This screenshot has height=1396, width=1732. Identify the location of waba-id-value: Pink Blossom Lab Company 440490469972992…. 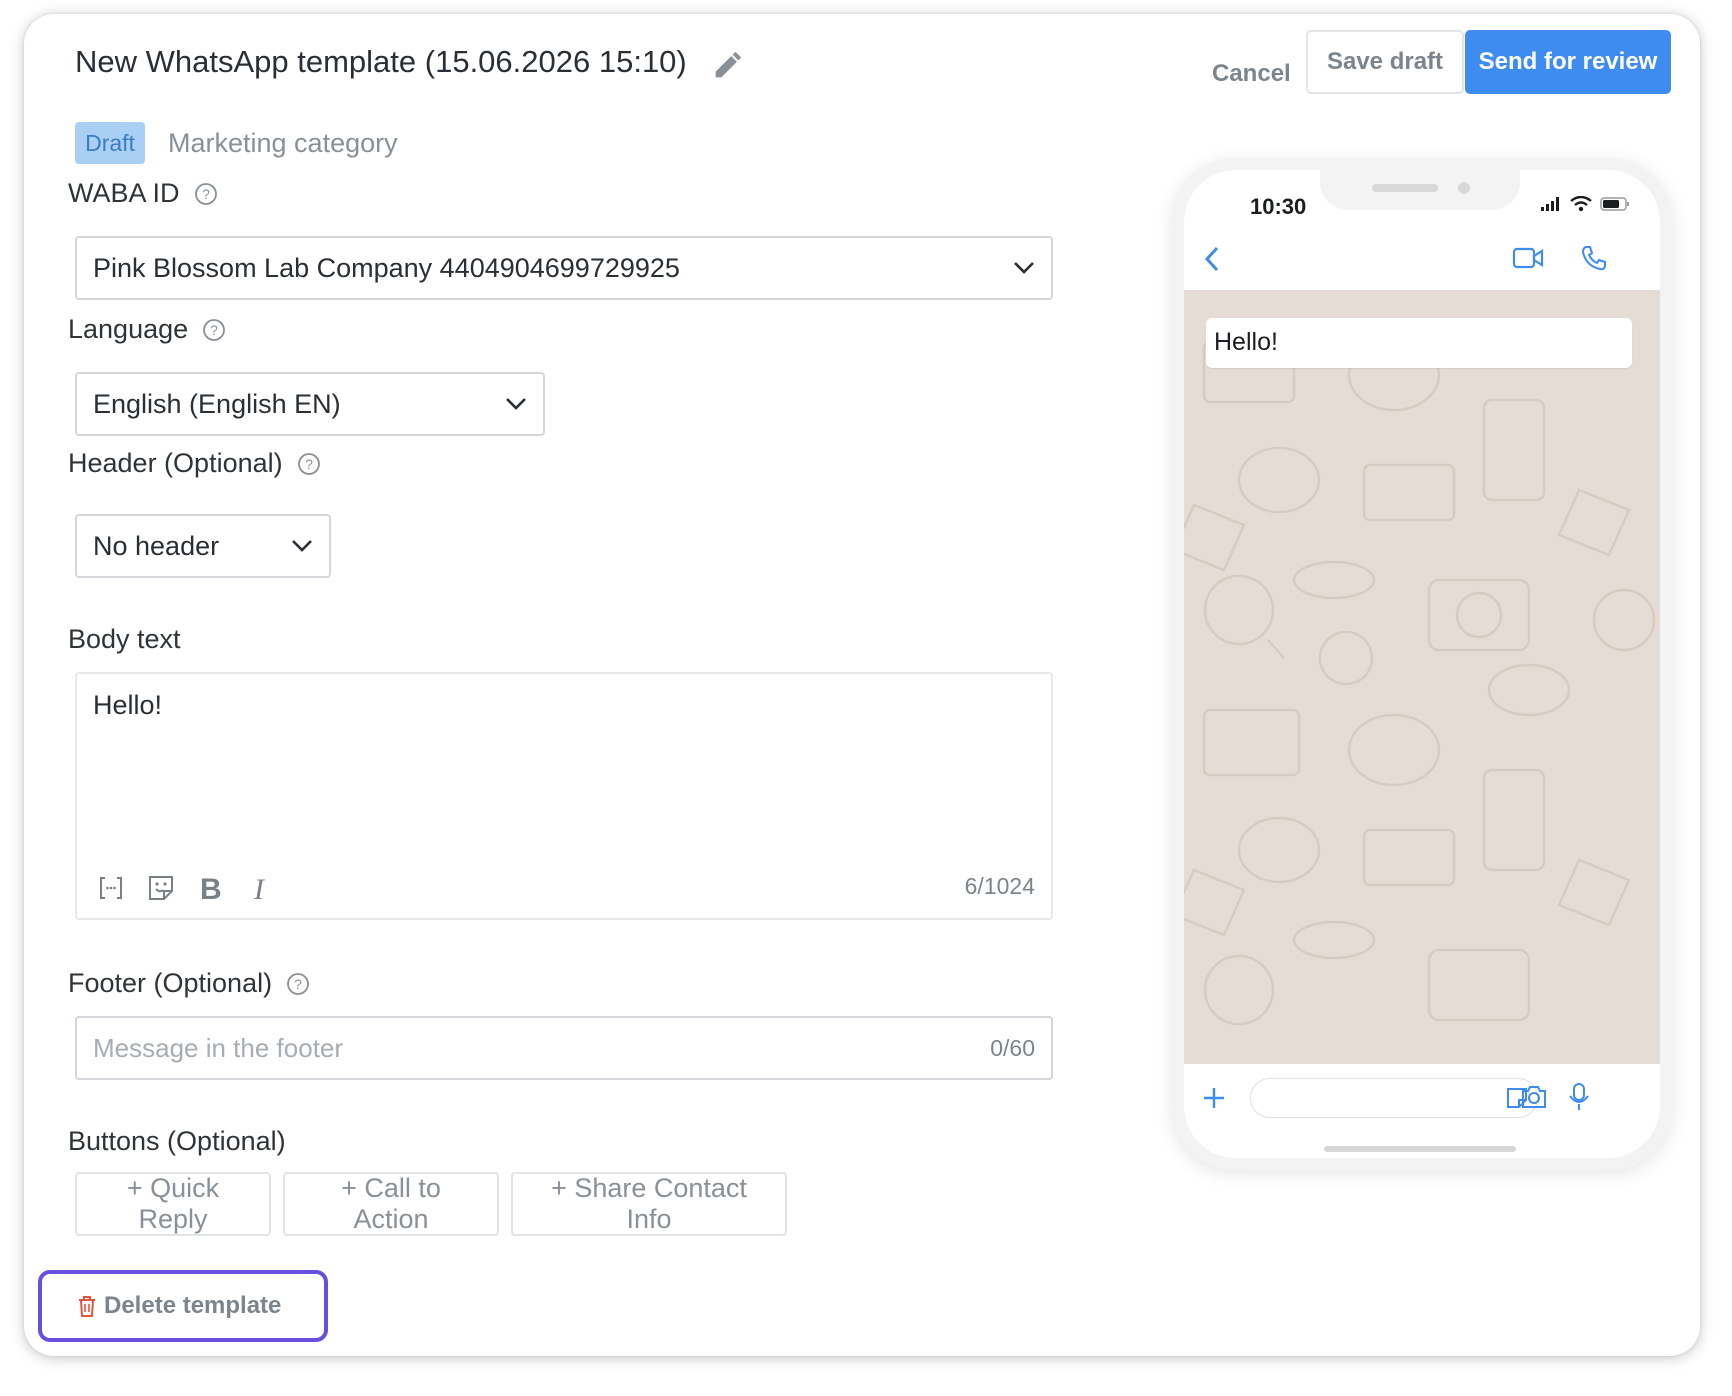
(386, 267).